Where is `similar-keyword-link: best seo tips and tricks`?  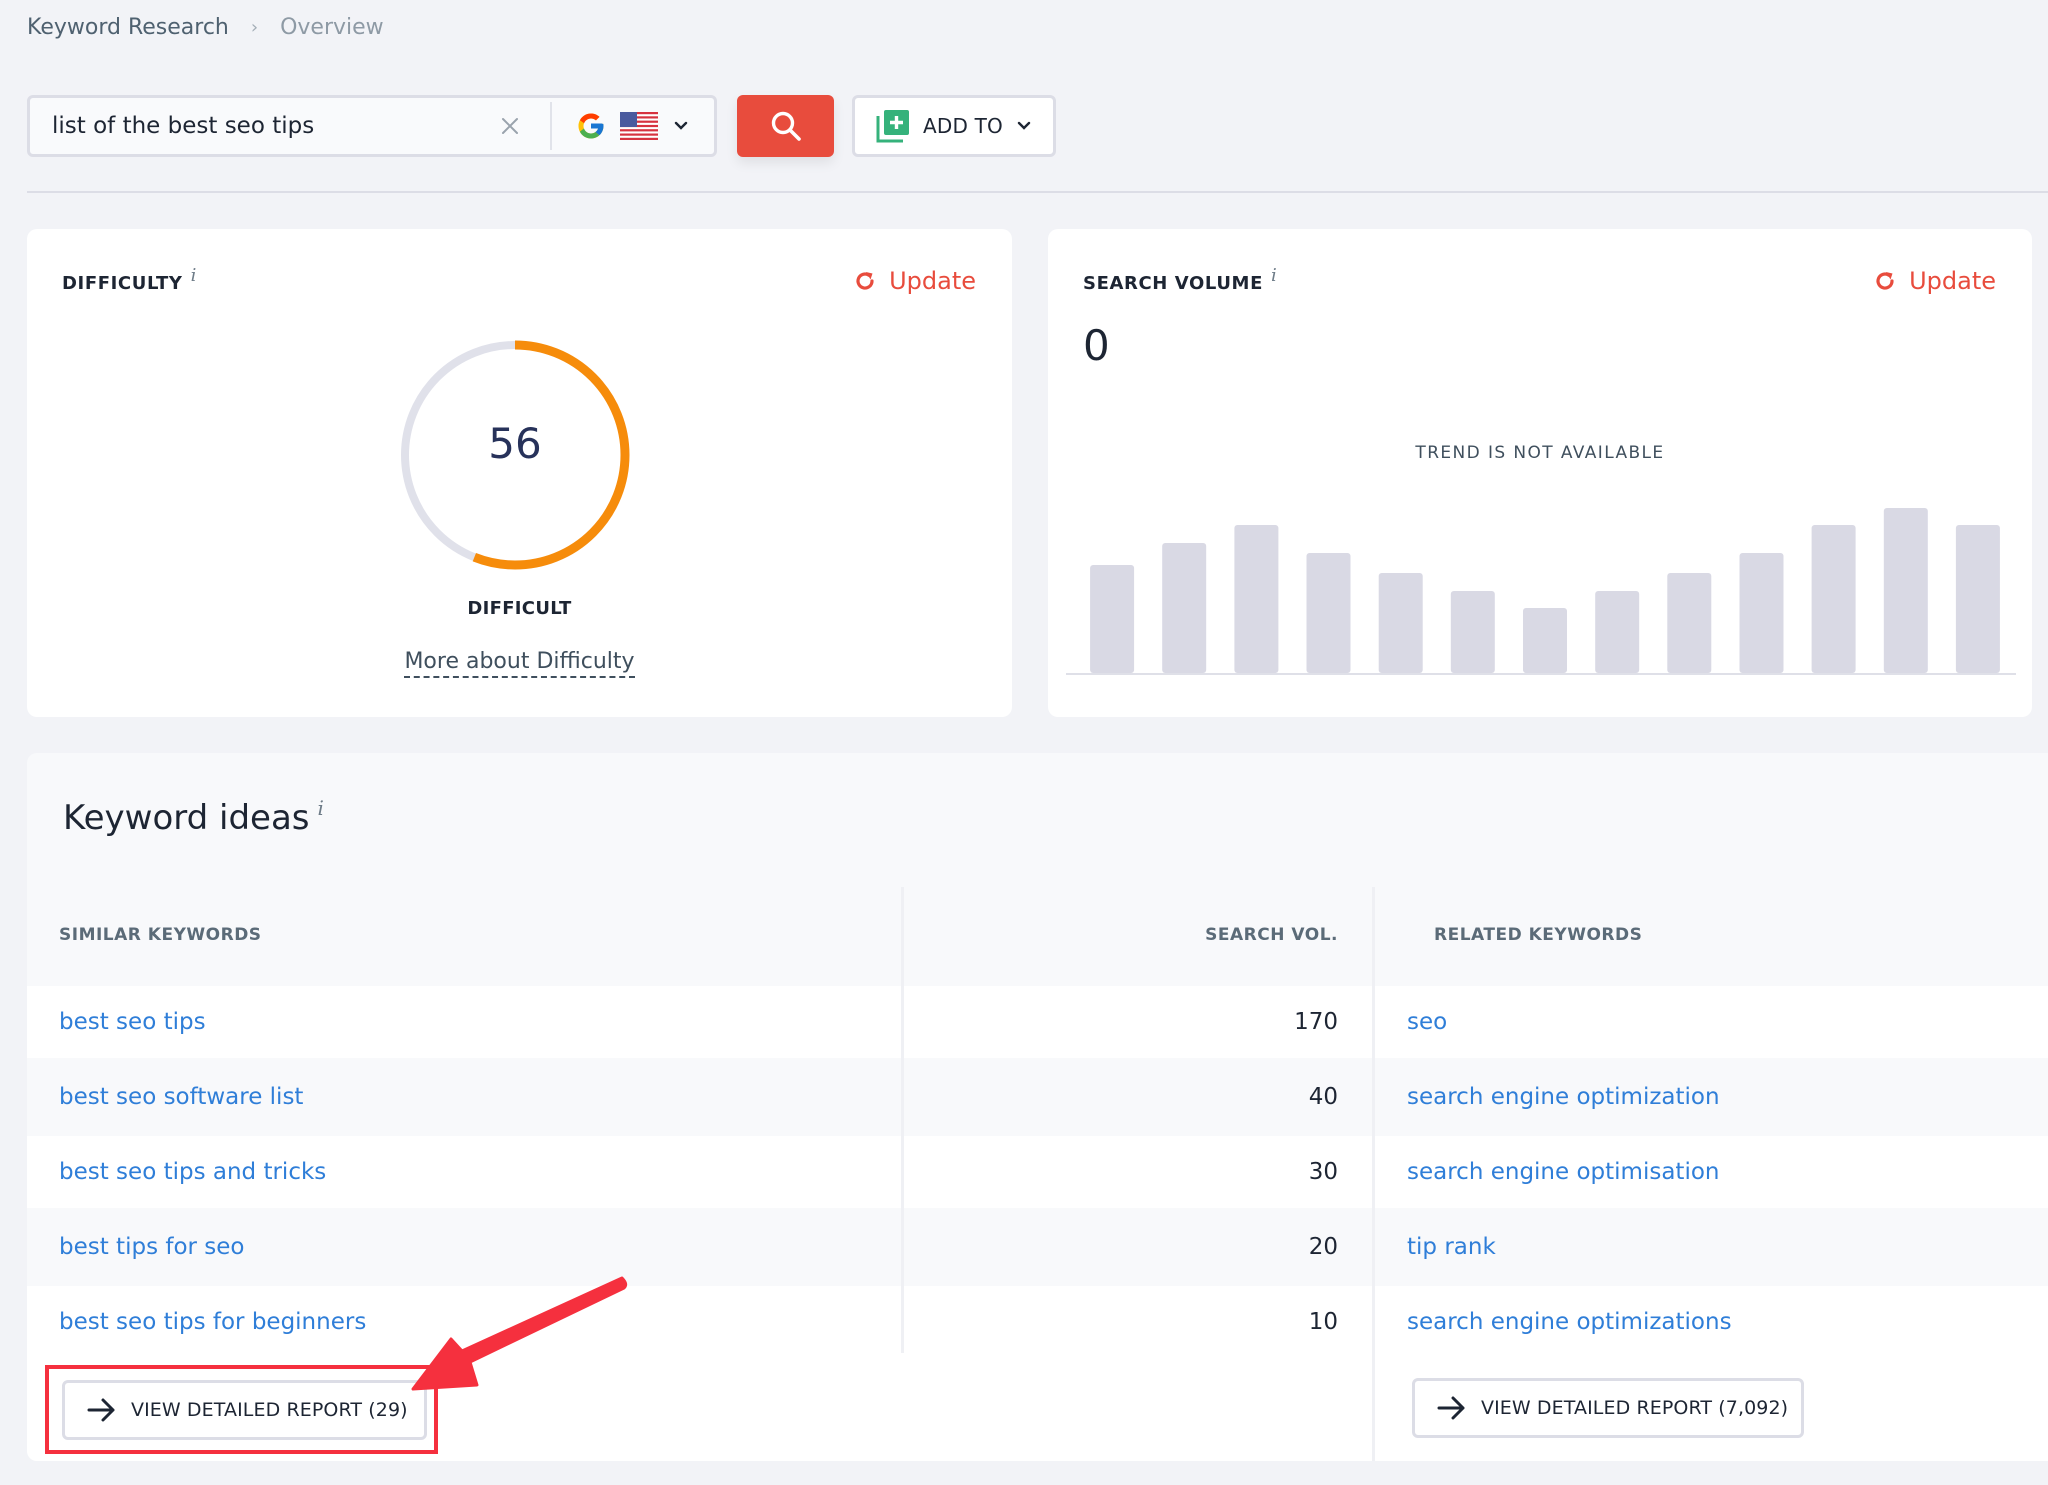 similar-keyword-link: best seo tips and tricks is located at coordinates (192, 1172).